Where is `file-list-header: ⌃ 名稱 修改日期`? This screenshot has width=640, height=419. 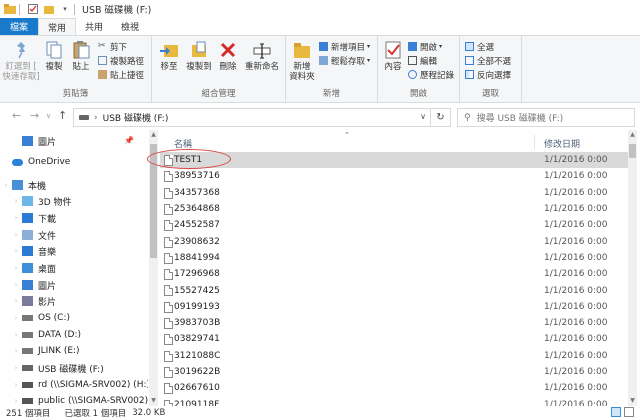 file-list-header: ⌃ 名稱 修改日期 is located at coordinates (395, 141).